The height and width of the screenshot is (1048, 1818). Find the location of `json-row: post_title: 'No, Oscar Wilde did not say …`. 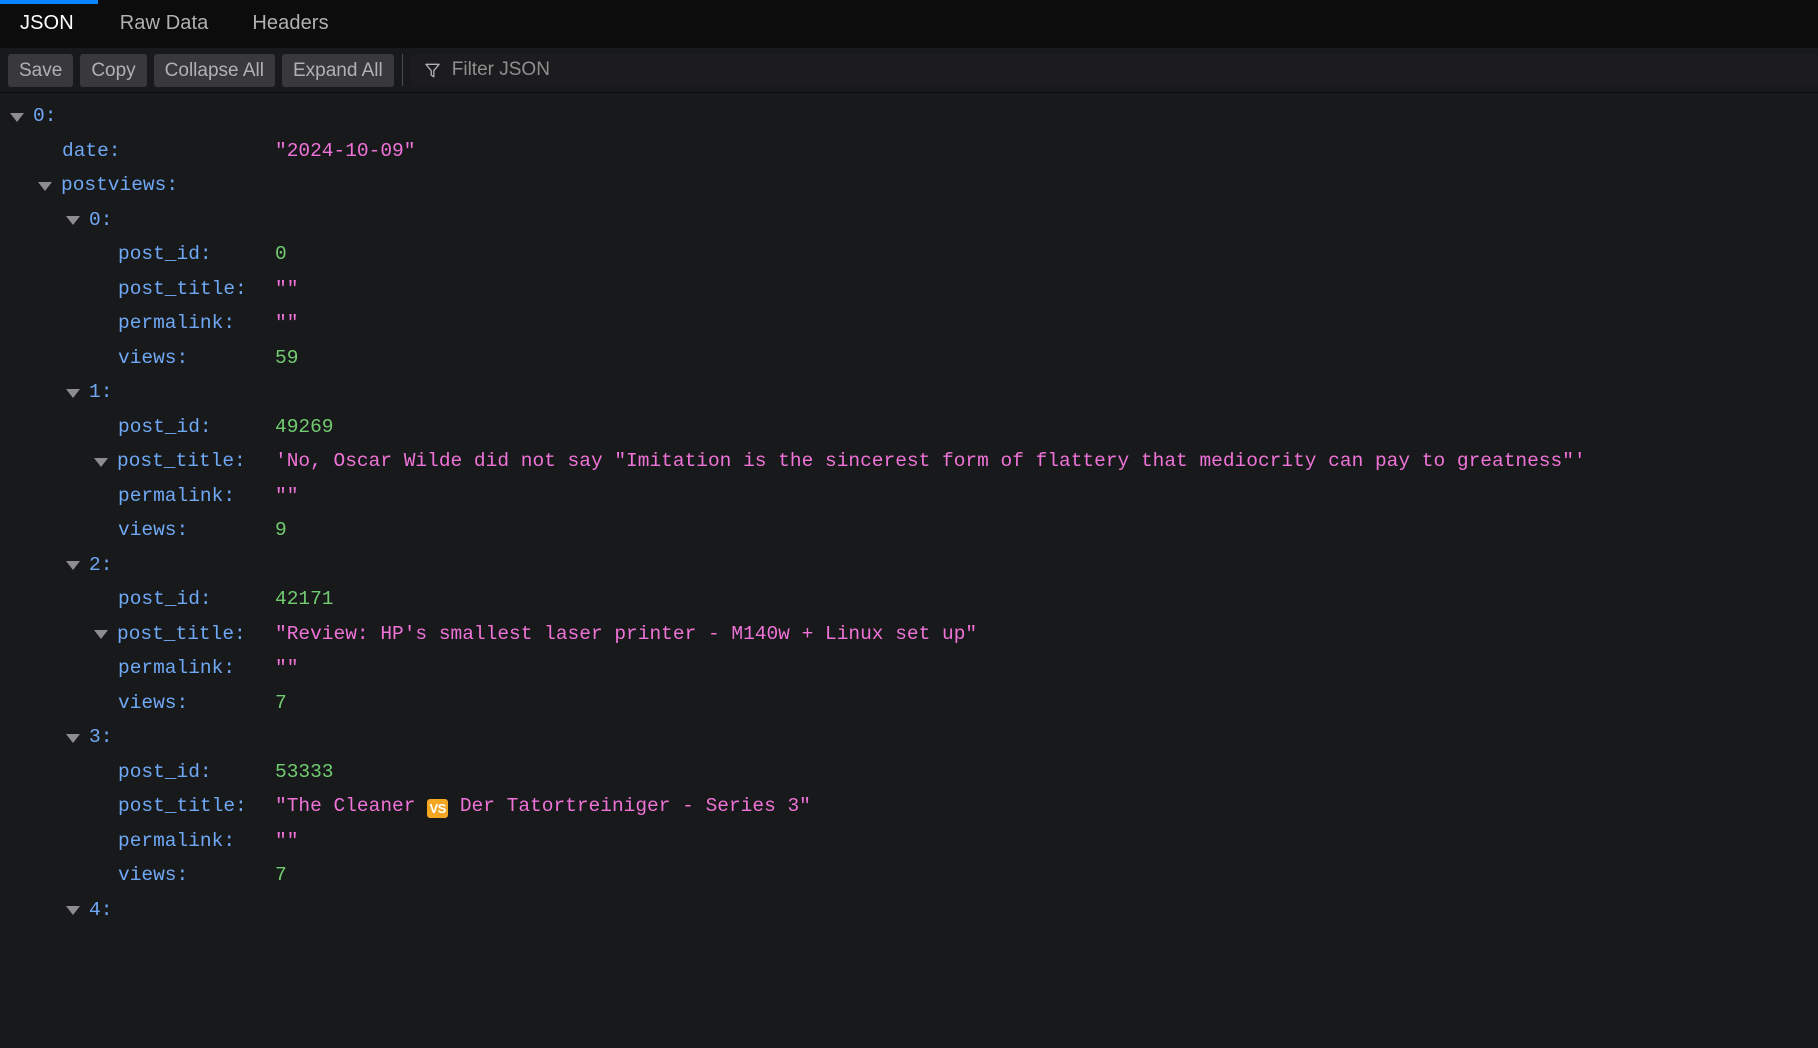

json-row: post_title: 'No, Oscar Wilde did not say … is located at coordinates (909, 461).